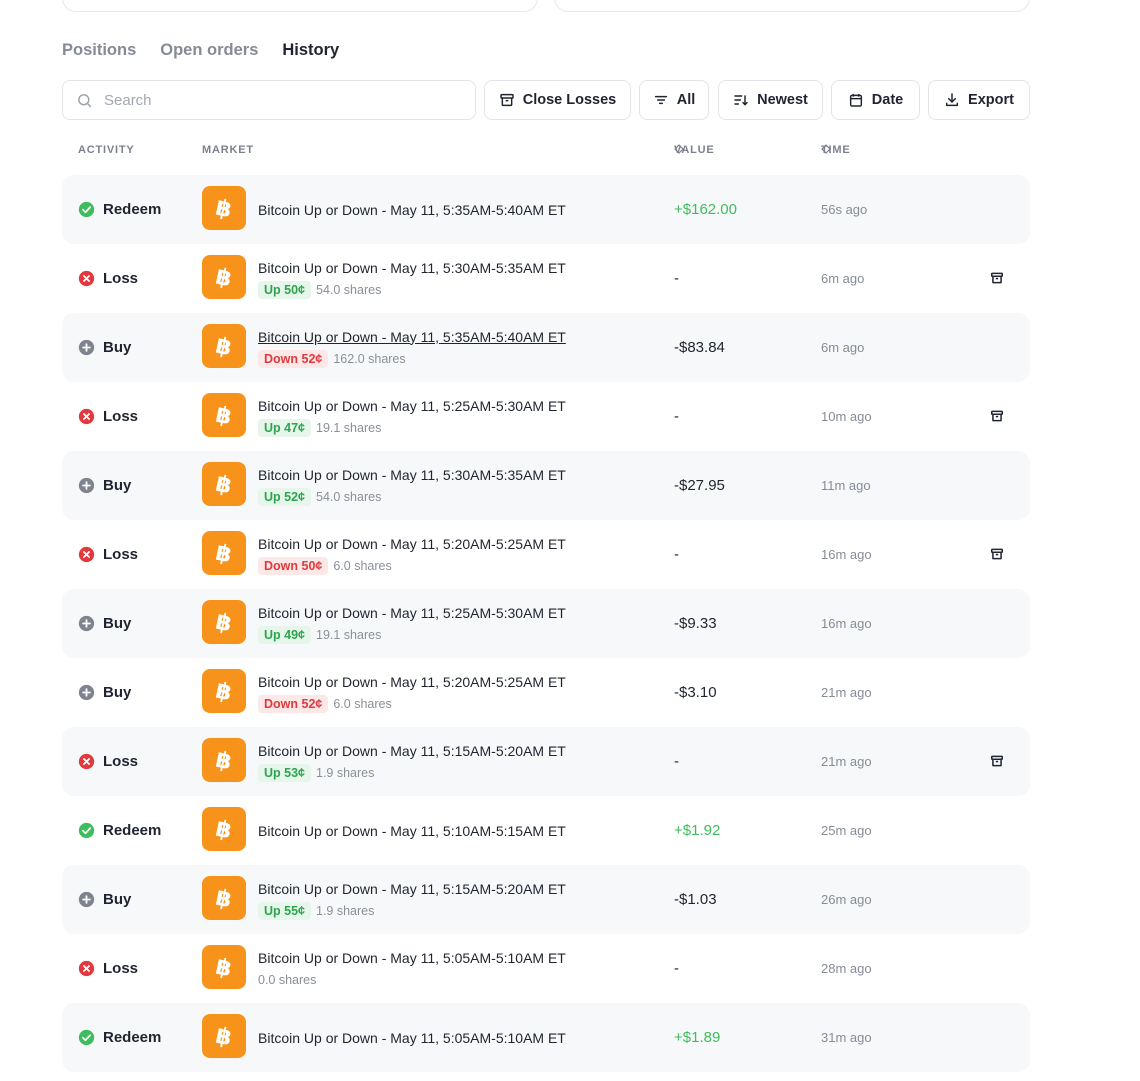 The image size is (1140, 1081). I want to click on calendar-icon, so click(855, 100).